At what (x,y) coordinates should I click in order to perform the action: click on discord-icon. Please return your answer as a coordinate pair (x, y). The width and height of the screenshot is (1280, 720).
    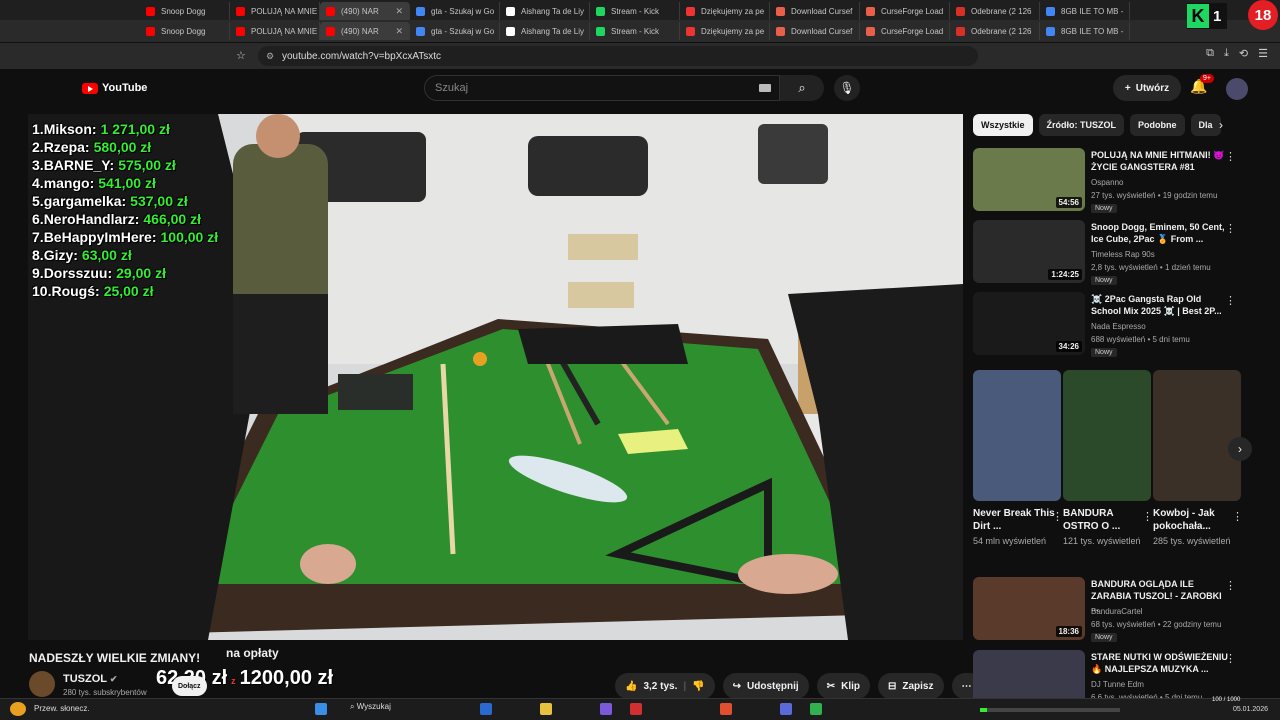
    Looking at the image, I should click on (786, 709).